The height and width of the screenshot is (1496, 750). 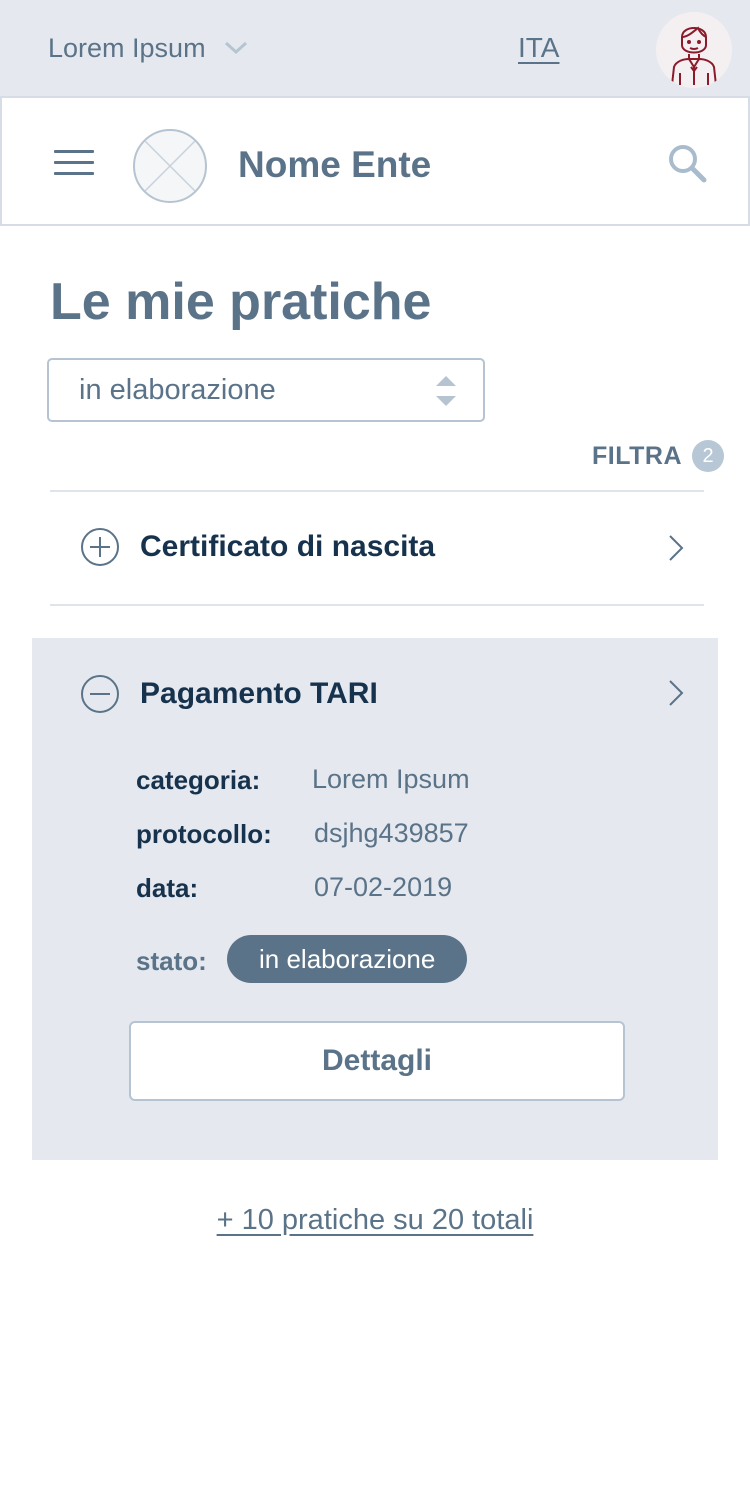 I want to click on load-more-link: + 10 pratiche su 20 totali, so click(x=375, y=1220).